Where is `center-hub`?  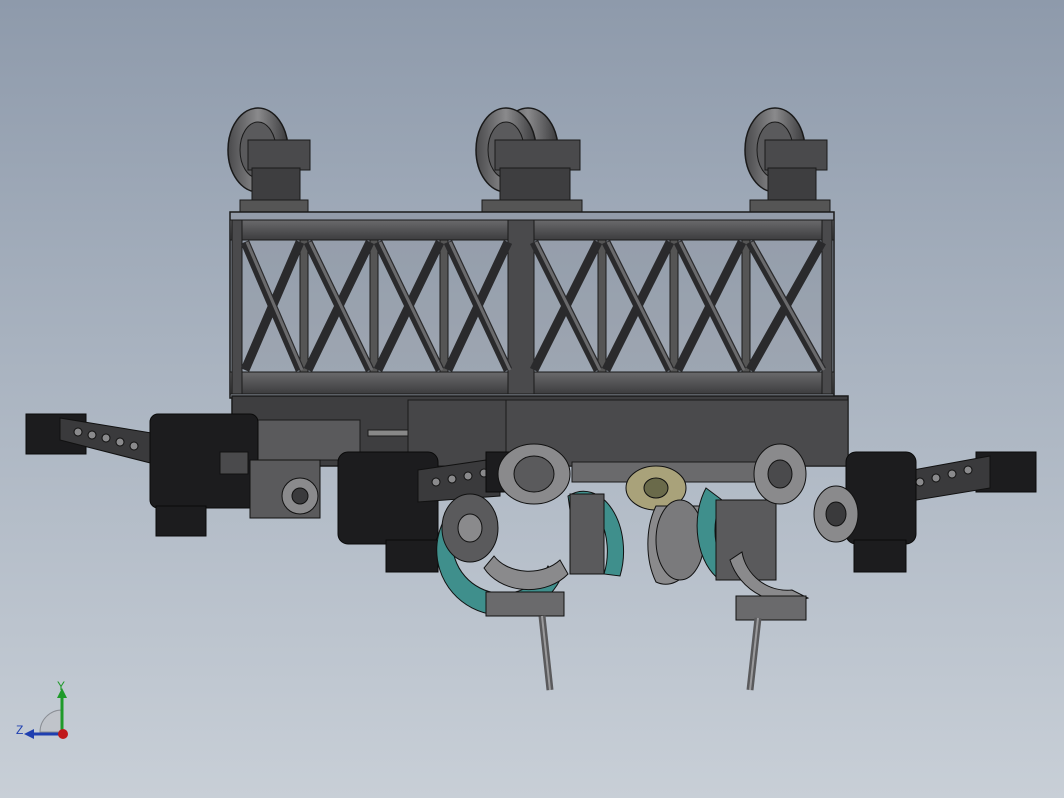 center-hub is located at coordinates (665, 525).